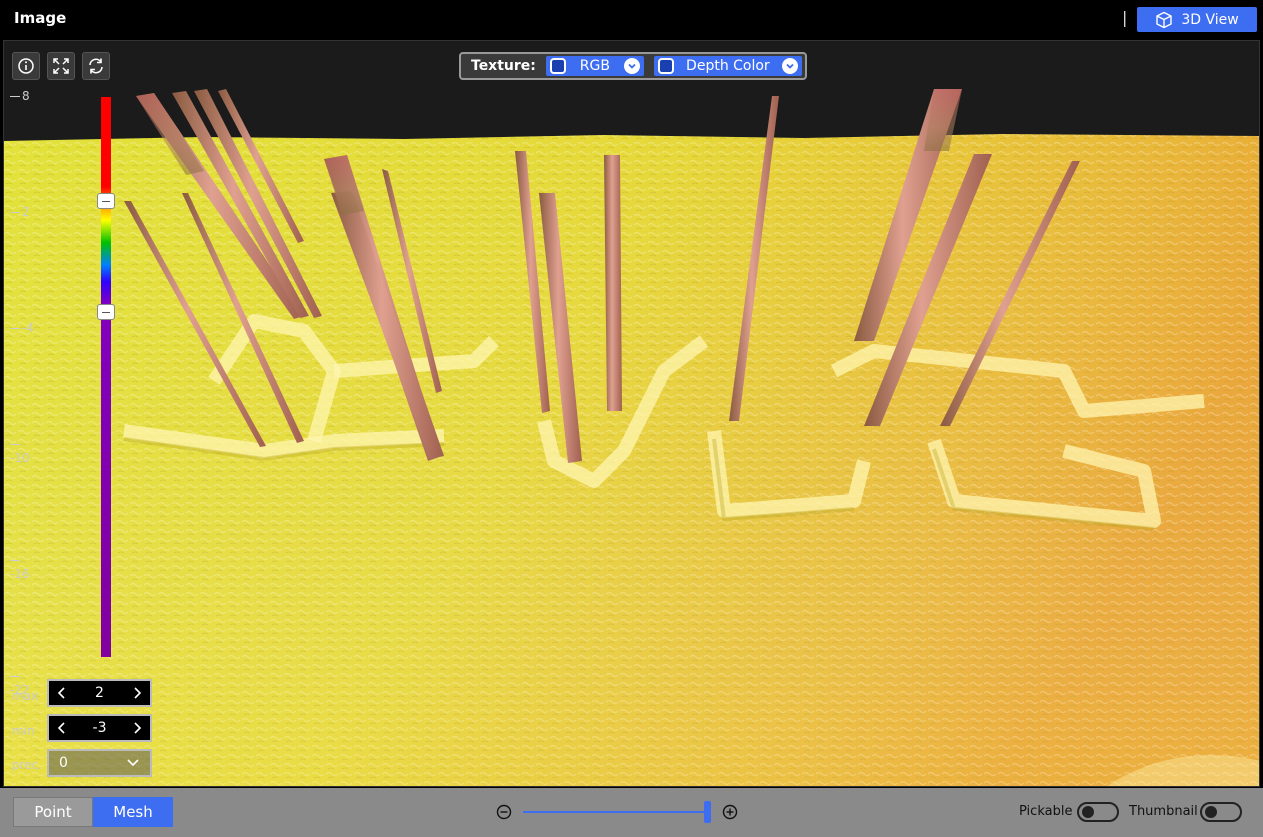  What do you see at coordinates (557, 66) in the screenshot?
I see `texture-primary-checkbox` at bounding box center [557, 66].